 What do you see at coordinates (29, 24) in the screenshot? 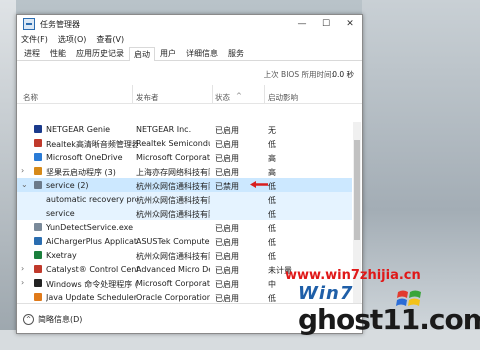
I see `task-manager-app-icon` at bounding box center [29, 24].